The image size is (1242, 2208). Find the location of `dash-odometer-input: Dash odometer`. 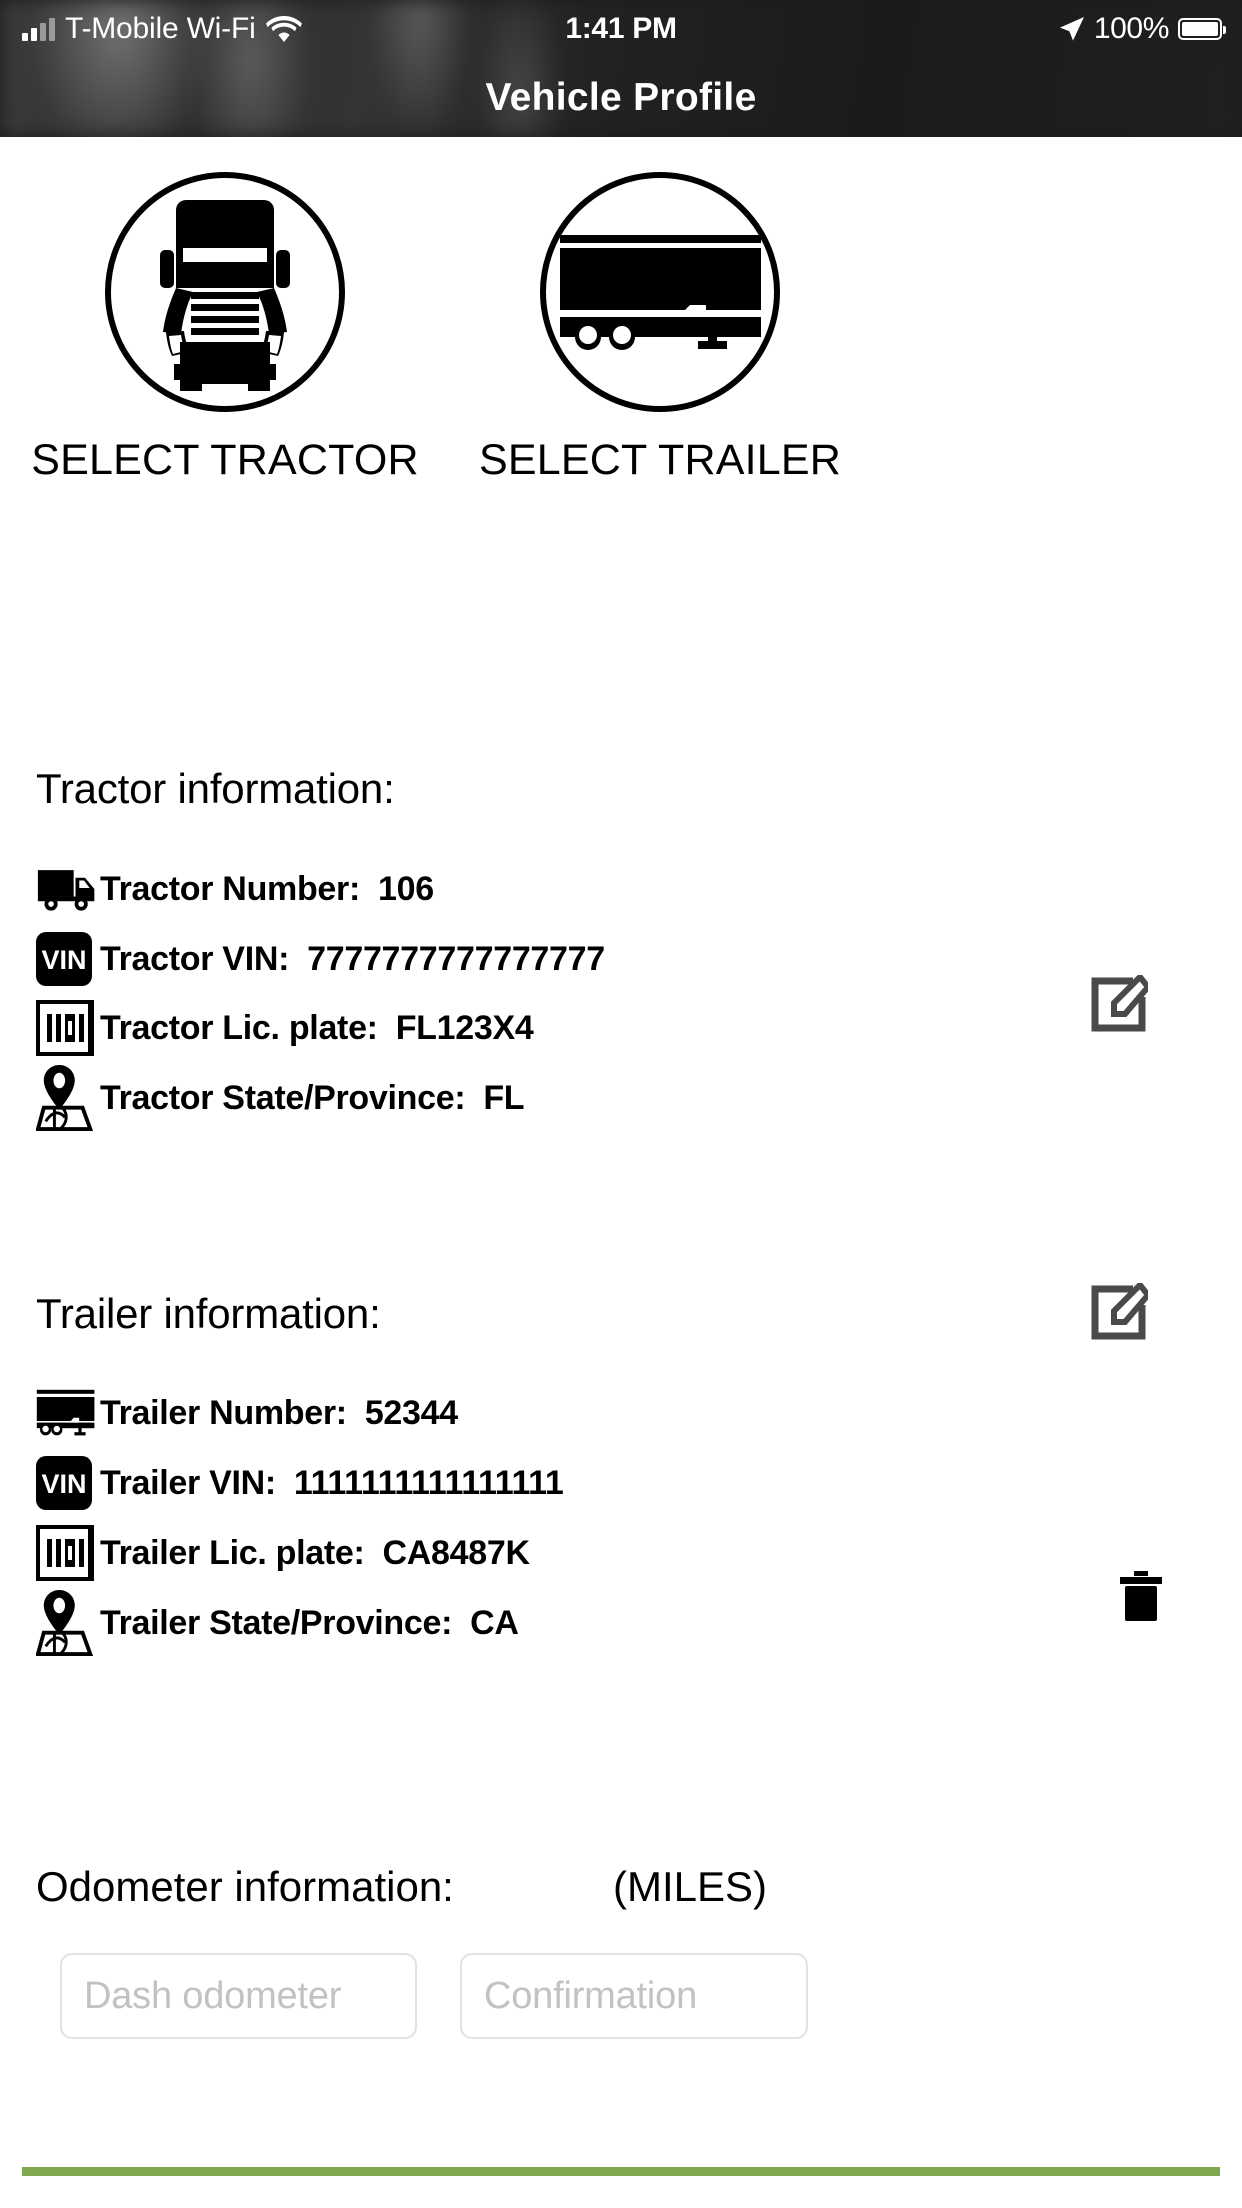

dash-odometer-input: Dash odometer is located at coordinates (238, 1996).